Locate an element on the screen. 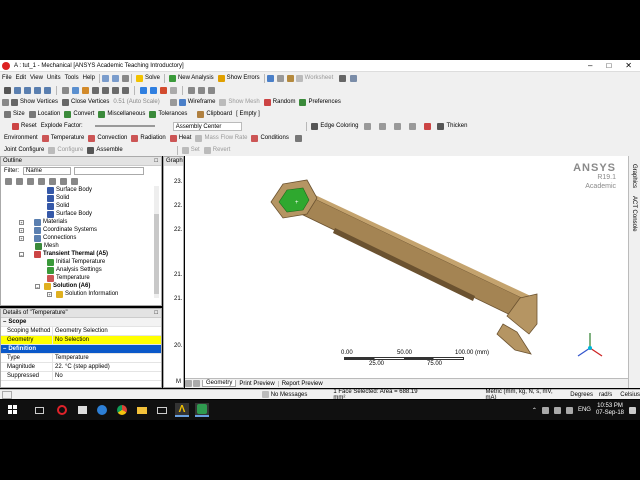  magnitude-row: Magnitude 22. °C (step applied) is located at coordinates (81, 367).